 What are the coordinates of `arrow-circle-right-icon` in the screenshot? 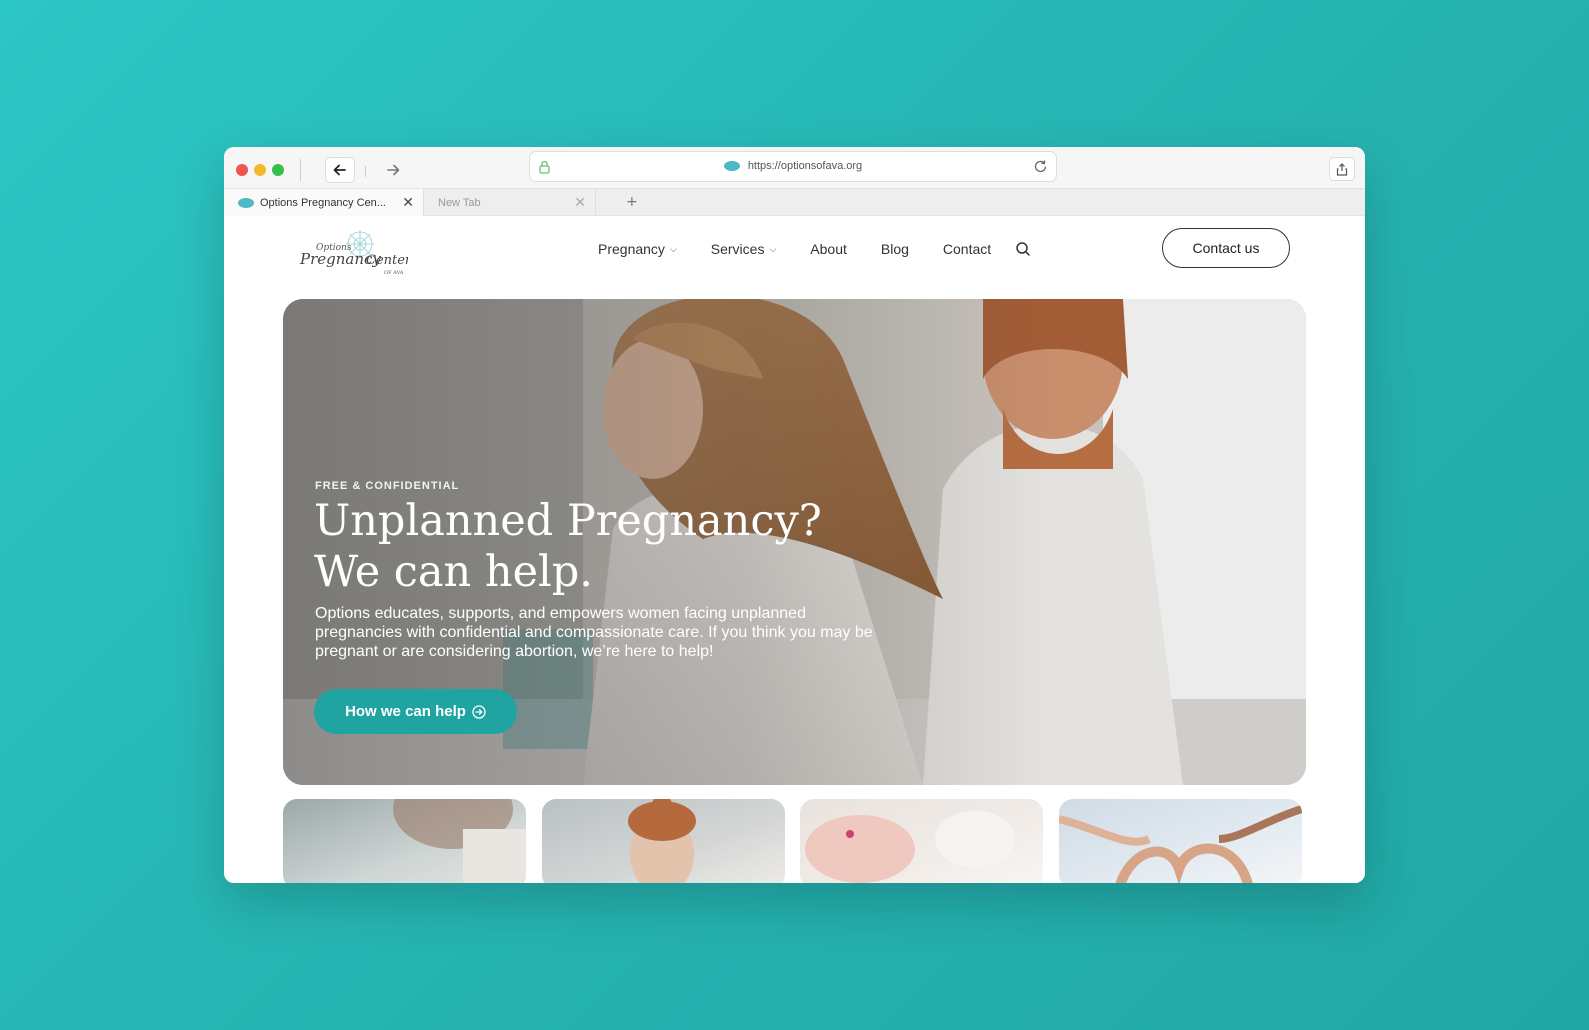 It's located at (479, 711).